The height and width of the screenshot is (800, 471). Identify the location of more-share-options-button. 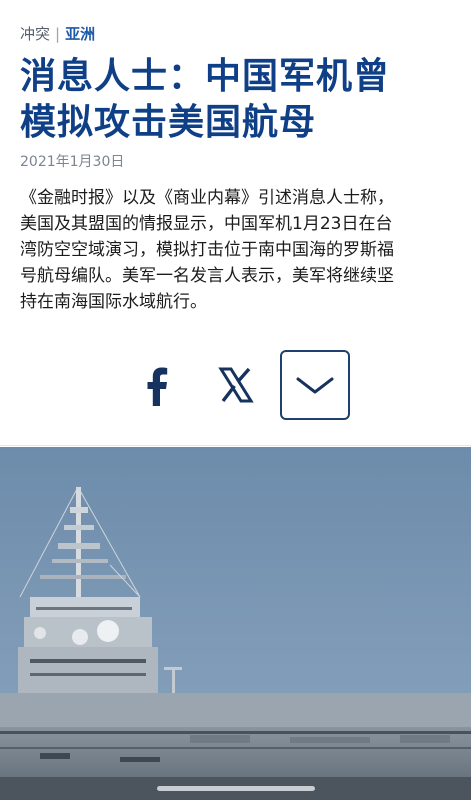
(315, 385).